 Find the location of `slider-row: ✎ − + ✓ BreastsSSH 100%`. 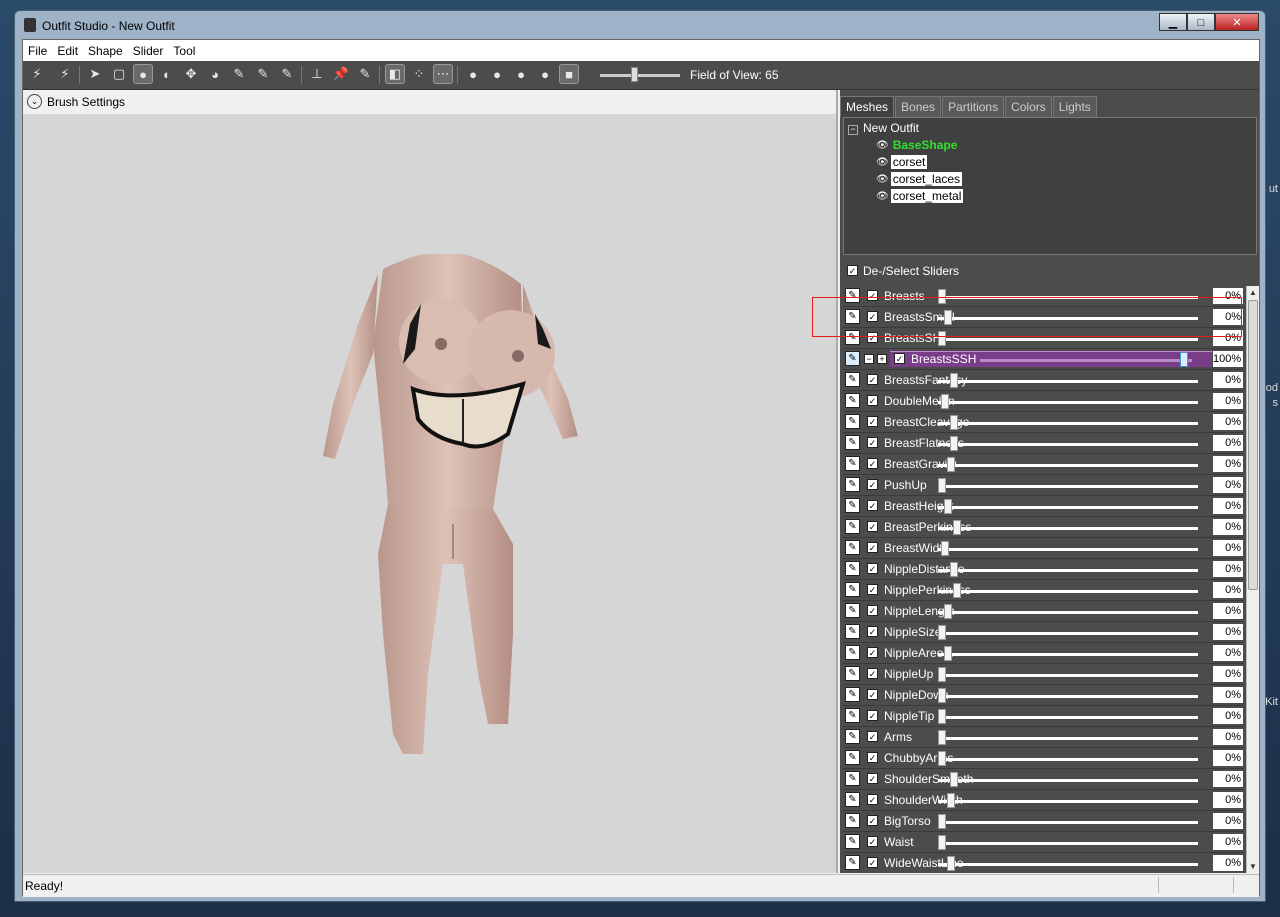

slider-row: ✎ − + ✓ BreastsSSH 100% is located at coordinates (1043, 359).